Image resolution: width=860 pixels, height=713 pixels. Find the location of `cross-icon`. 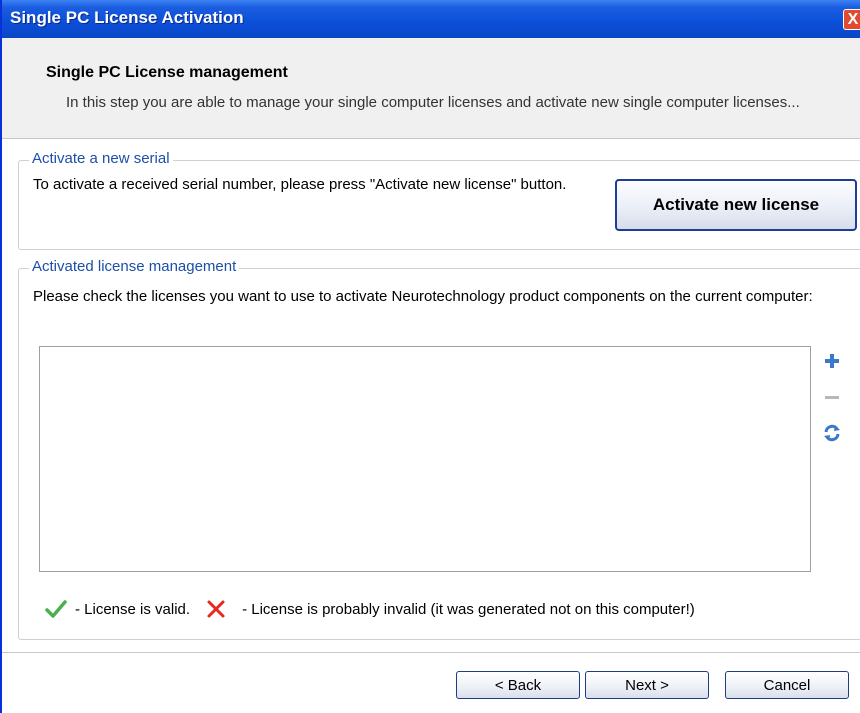

cross-icon is located at coordinates (216, 609).